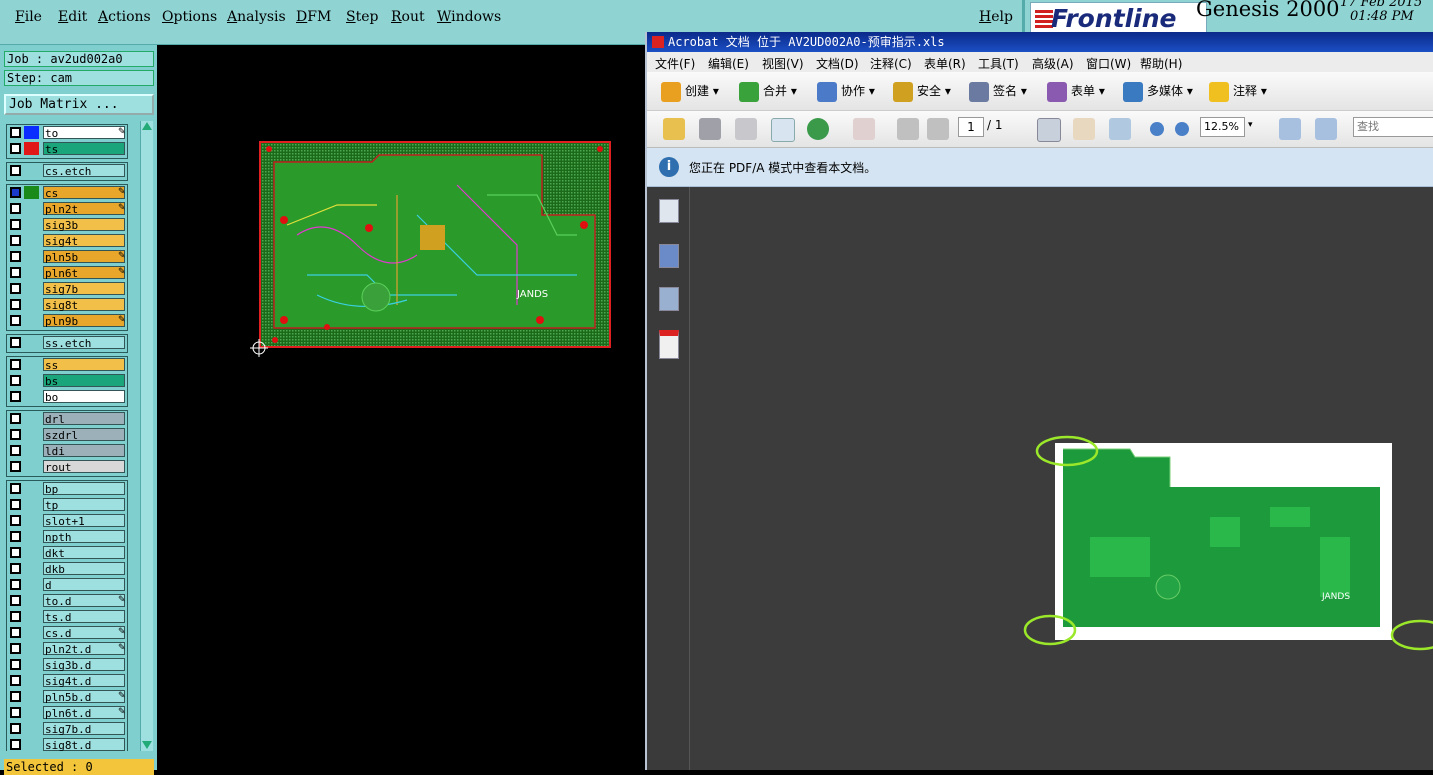  Describe the element at coordinates (1157, 129) in the screenshot. I see `zoom-out-icon` at that location.